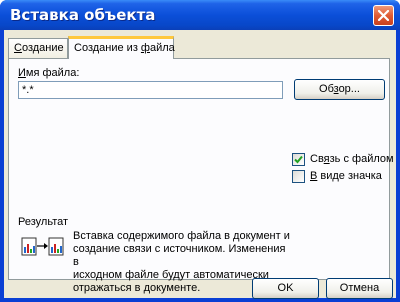  Describe the element at coordinates (42, 246) in the screenshot. I see `linked-document-icon` at that location.